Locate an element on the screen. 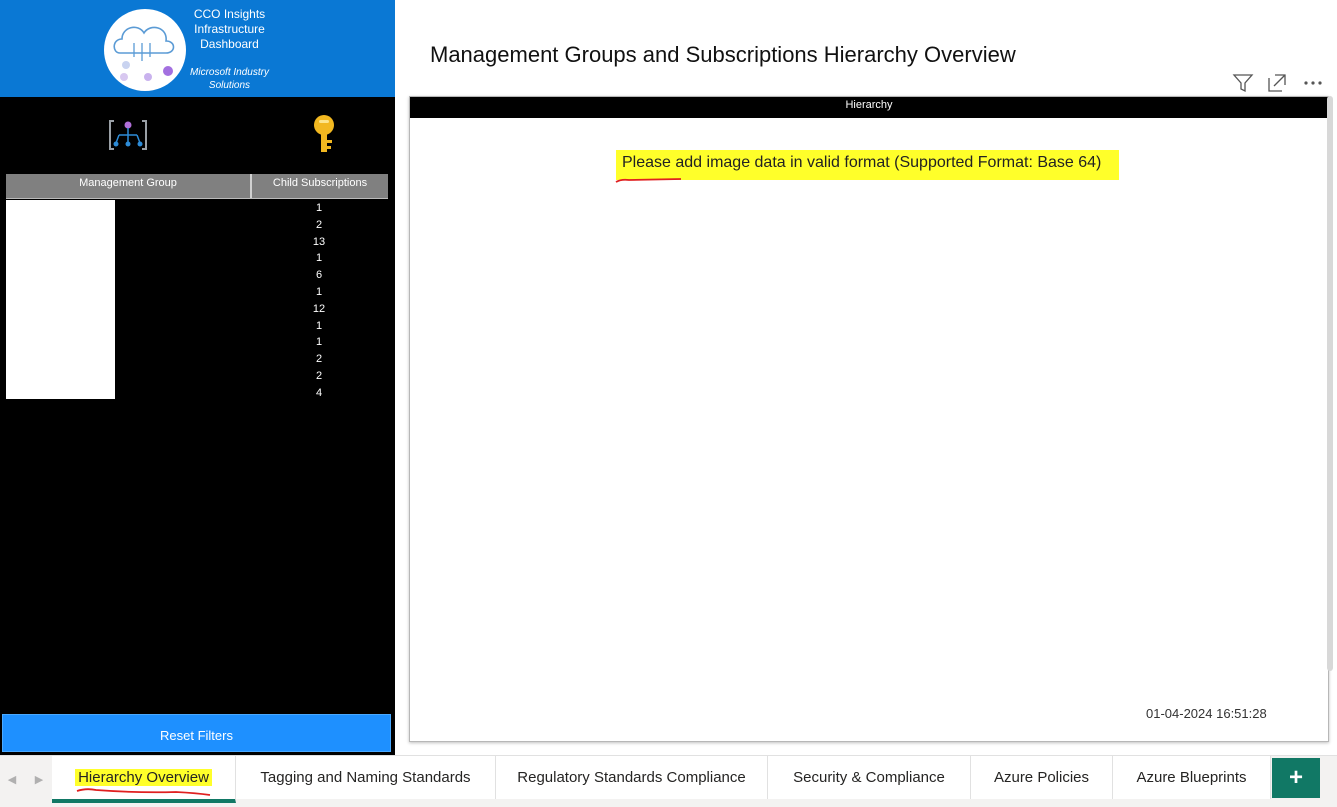 This screenshot has width=1337, height=807. child-subscriptions-column: 1 2 13 1 6 1 12 1 1 2 2 4 is located at coordinates (319, 301).